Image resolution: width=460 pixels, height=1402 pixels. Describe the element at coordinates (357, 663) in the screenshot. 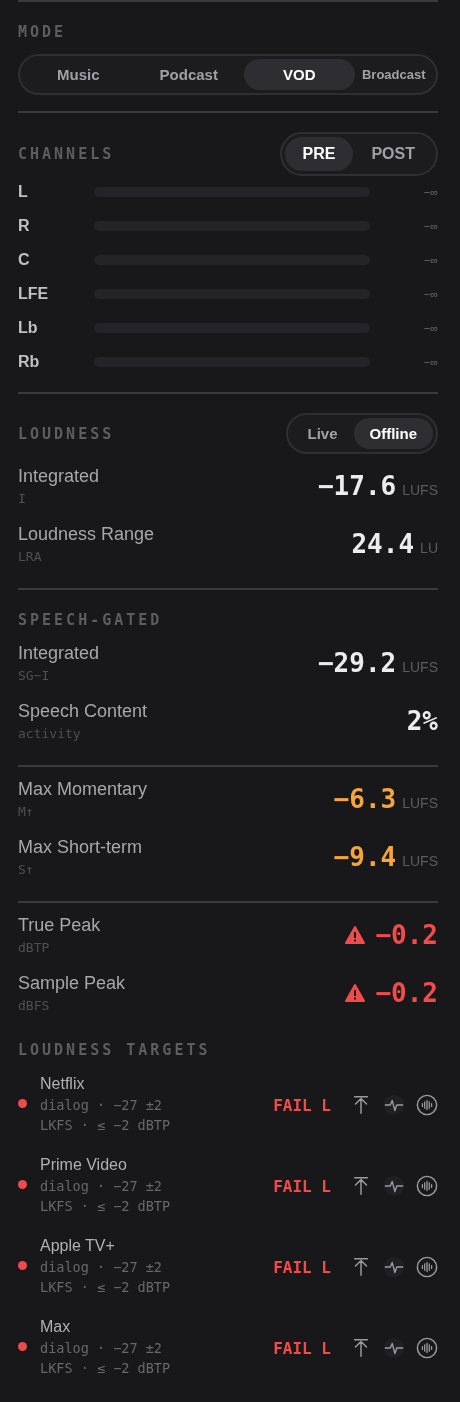

I see `metric-value: −29.2` at that location.